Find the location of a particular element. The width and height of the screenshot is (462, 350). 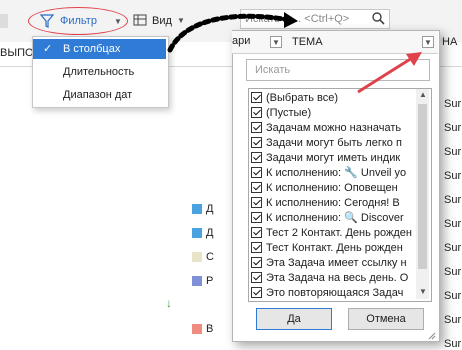

filter-value-item: Тест 2 Контакт. День рожден is located at coordinates (332, 233).